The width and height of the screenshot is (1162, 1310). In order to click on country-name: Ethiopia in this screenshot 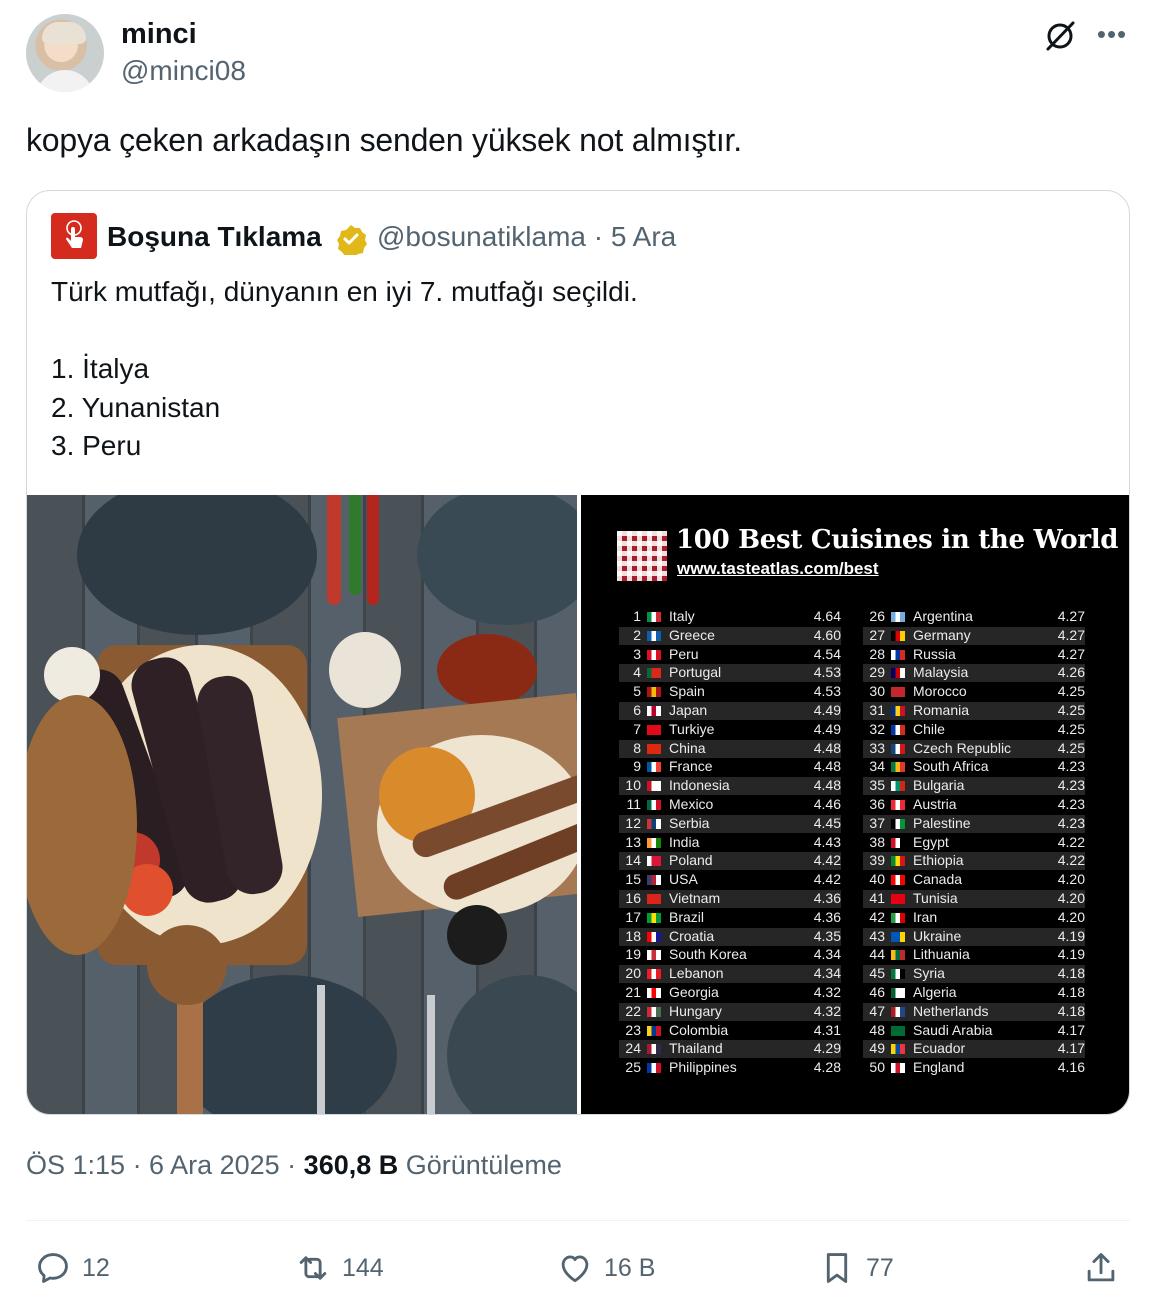, I will do `click(938, 860)`.